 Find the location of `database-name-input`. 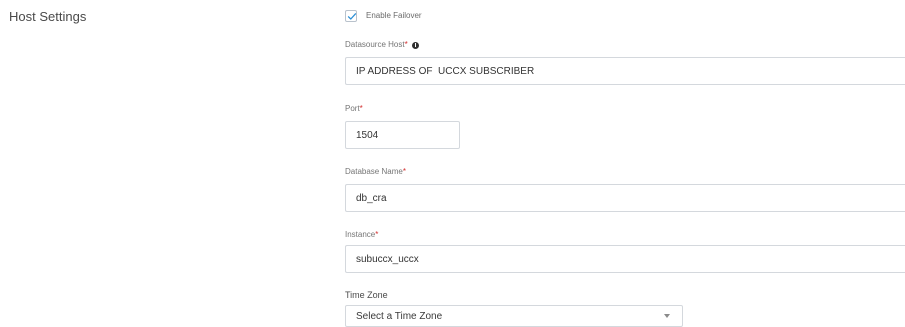

database-name-input is located at coordinates (625, 198).